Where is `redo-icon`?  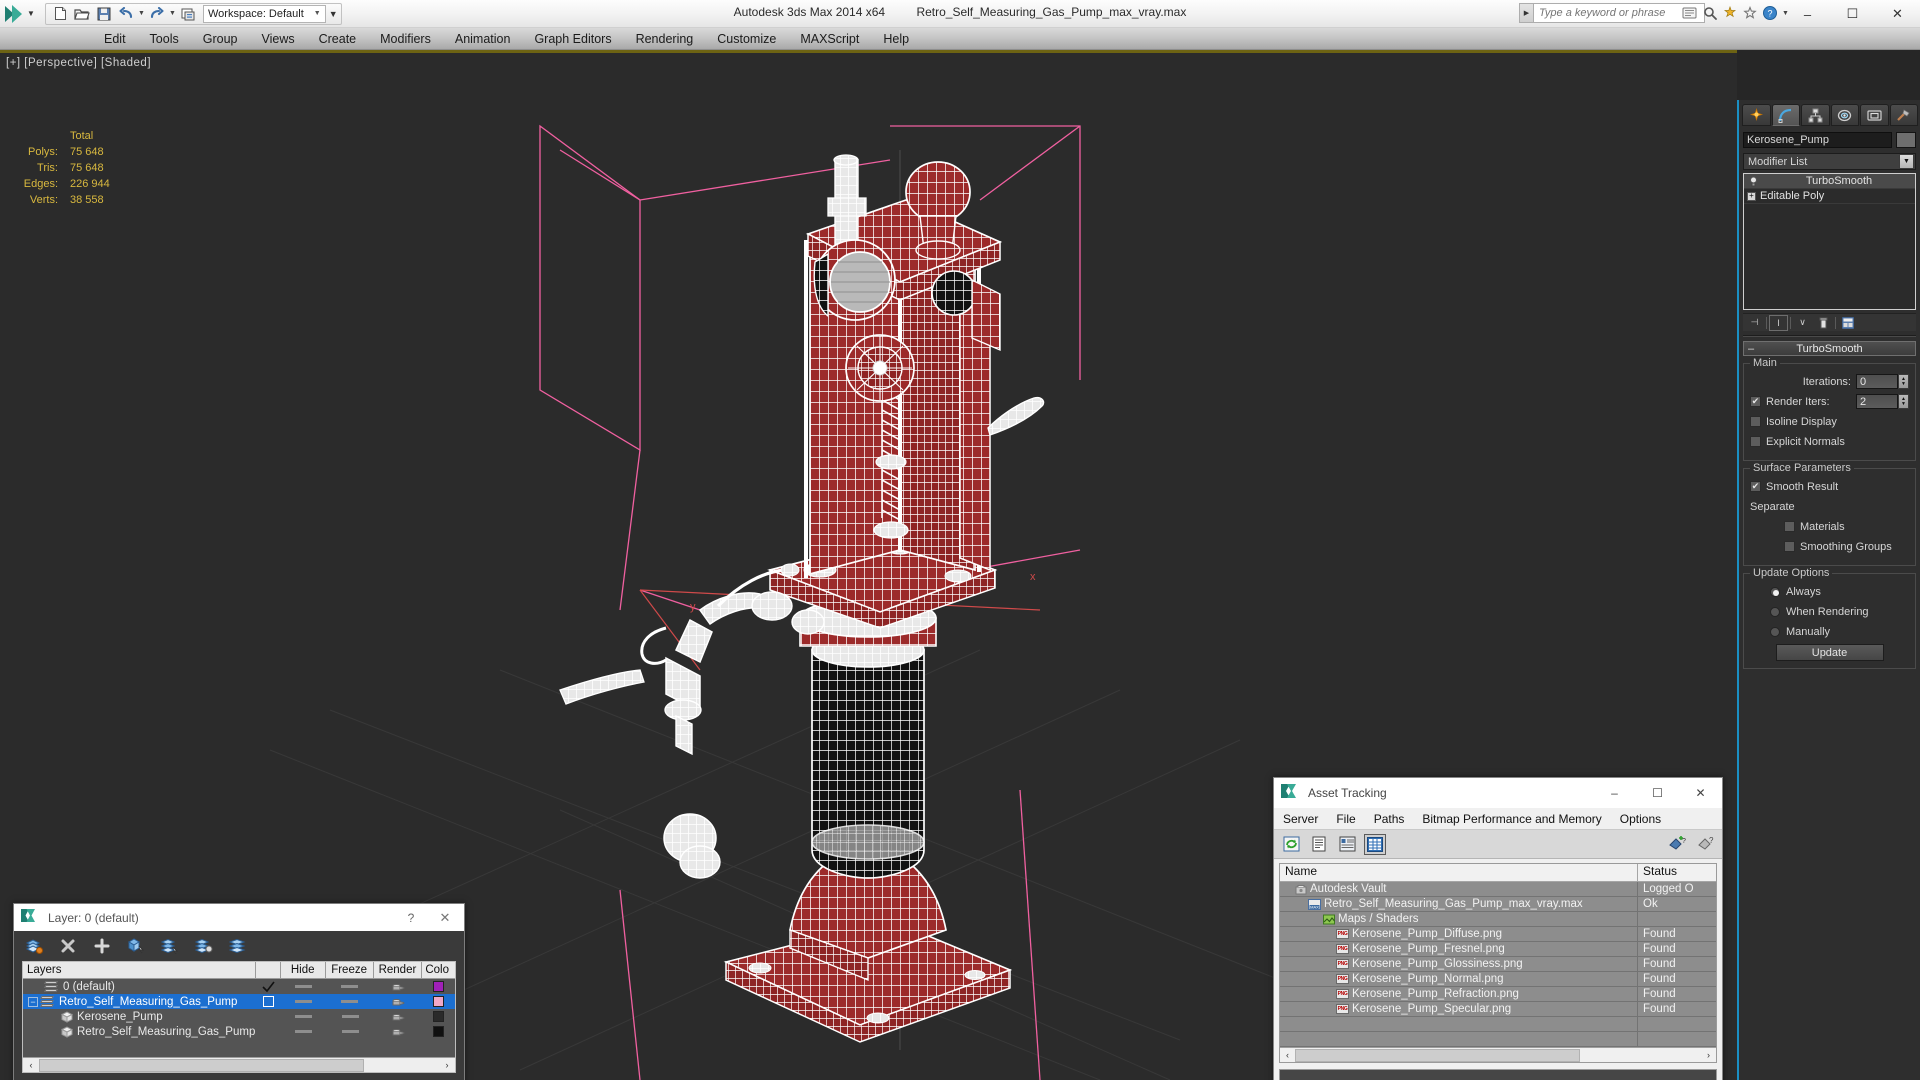
redo-icon is located at coordinates (157, 14).